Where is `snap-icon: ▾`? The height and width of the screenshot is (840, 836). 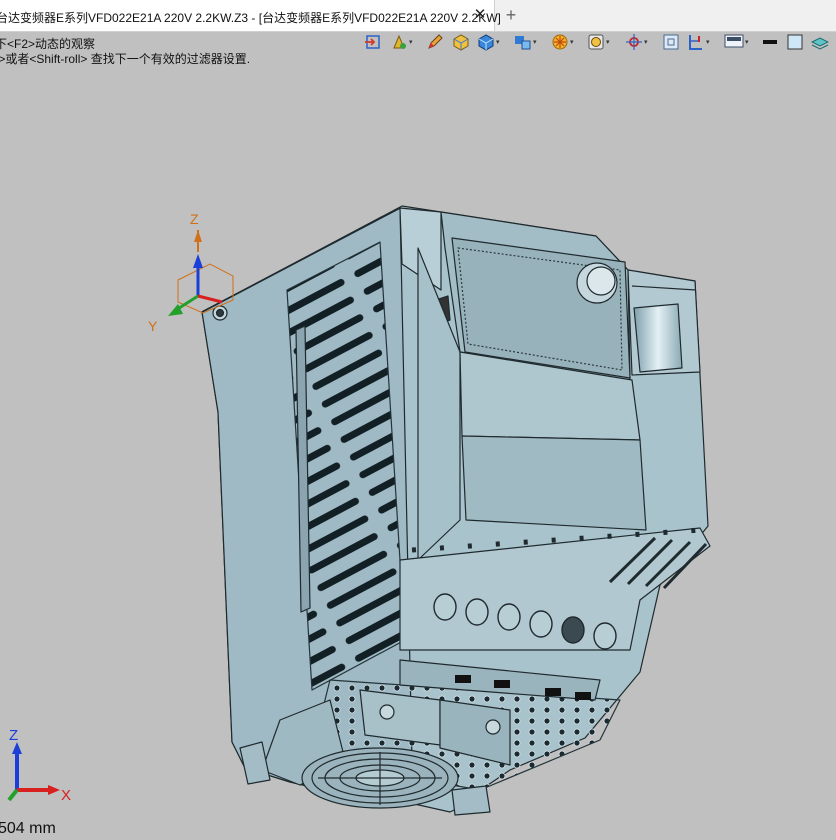
snap-icon: ▾ is located at coordinates (636, 42).